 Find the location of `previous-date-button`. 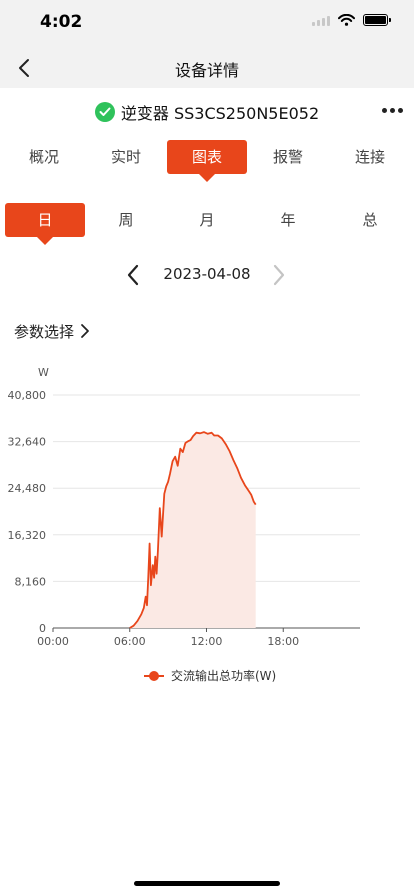

previous-date-button is located at coordinates (133, 275).